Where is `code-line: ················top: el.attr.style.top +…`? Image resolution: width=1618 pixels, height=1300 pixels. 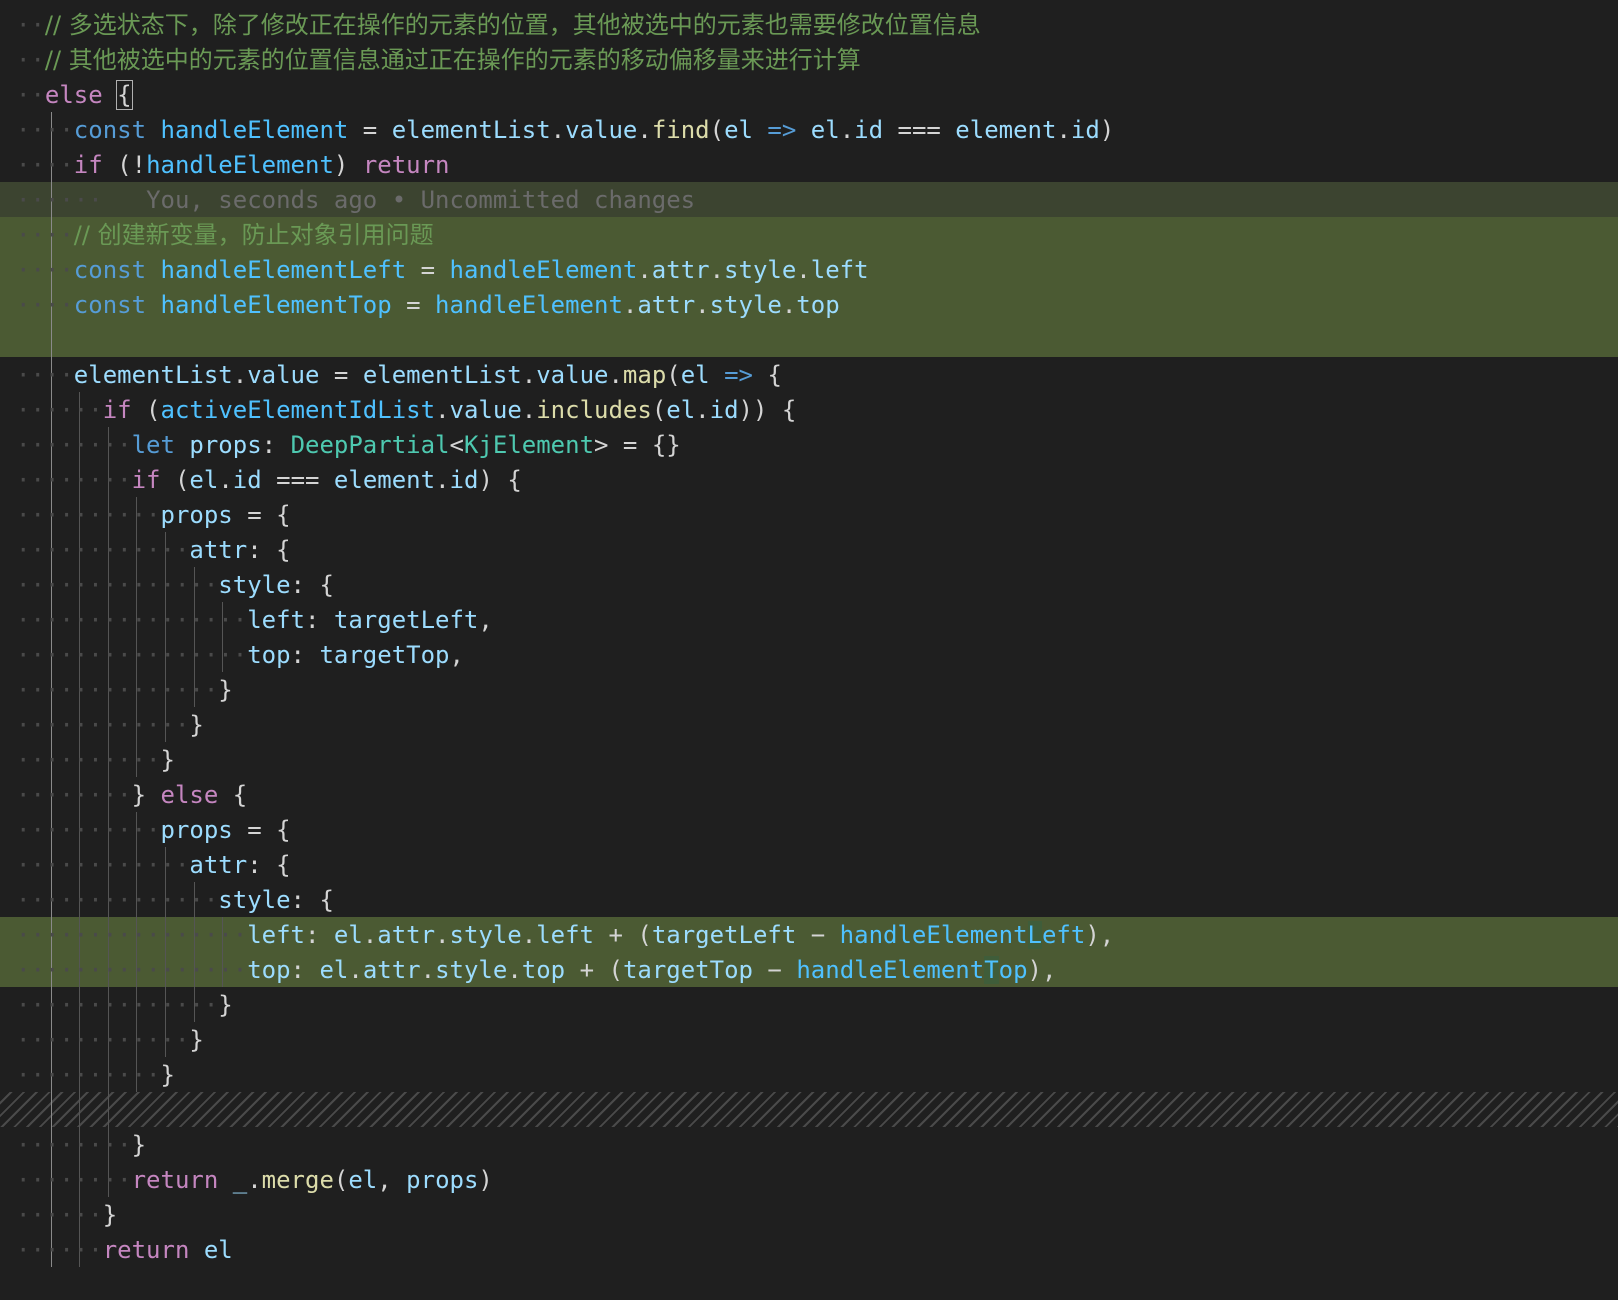 code-line: ················top: el.attr.style.top +… is located at coordinates (536, 970).